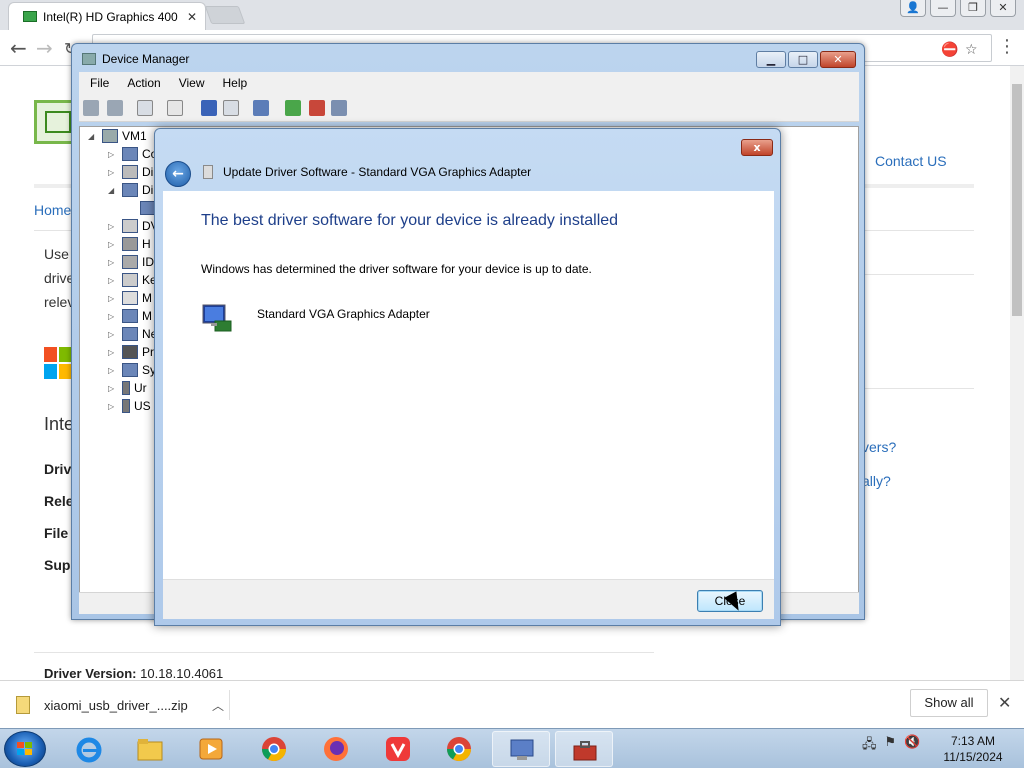 The image size is (1024, 768). I want to click on breadcrumb-home-link: Home, so click(52, 210).